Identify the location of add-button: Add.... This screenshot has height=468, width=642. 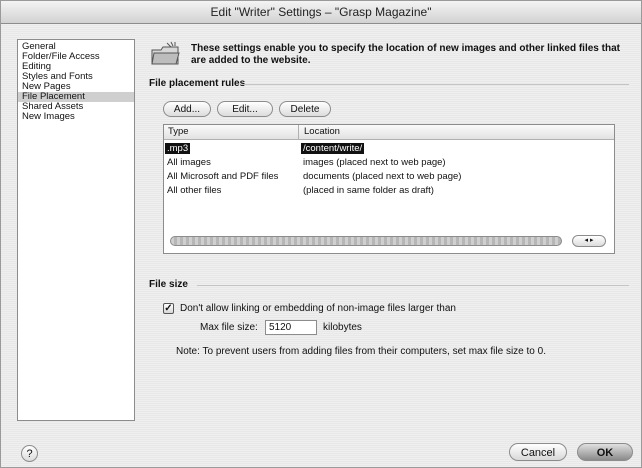
(187, 109).